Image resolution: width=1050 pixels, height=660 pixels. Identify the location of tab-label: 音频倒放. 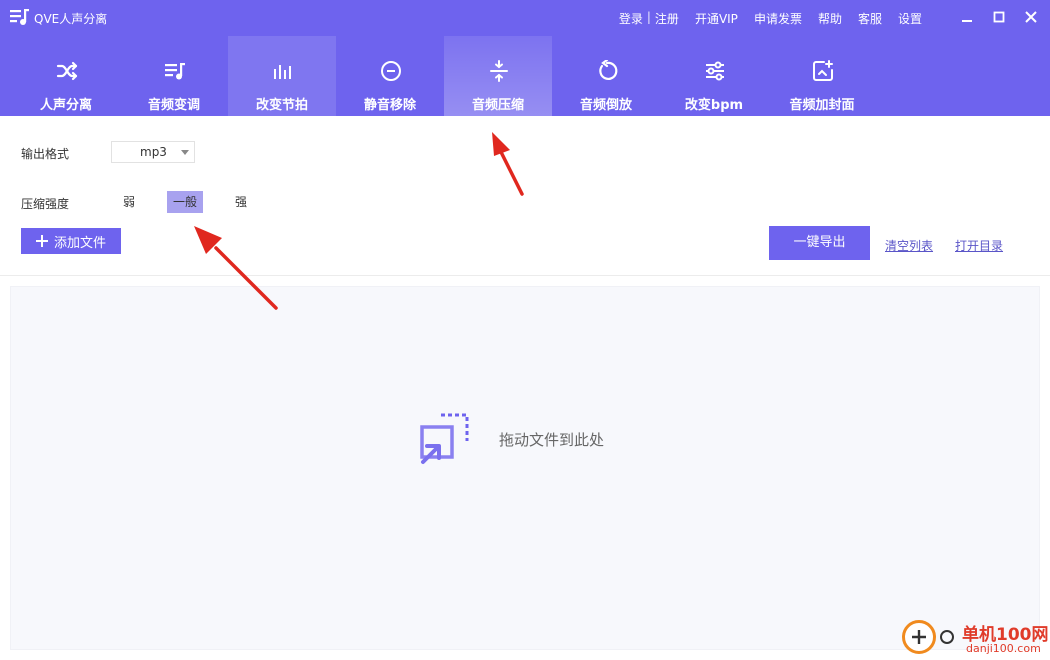
(605, 105).